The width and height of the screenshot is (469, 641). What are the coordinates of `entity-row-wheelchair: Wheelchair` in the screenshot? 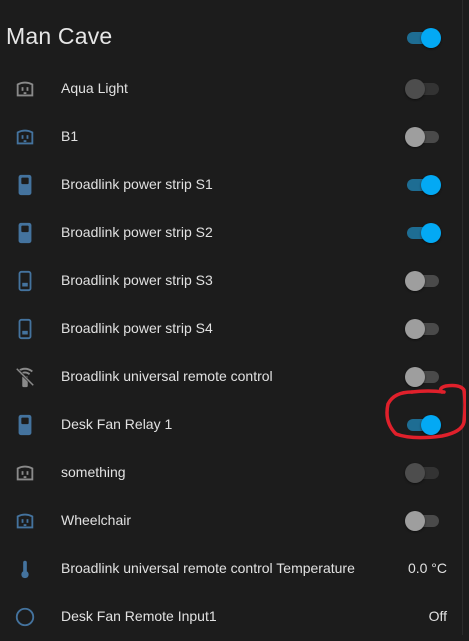 It's located at (231, 521).